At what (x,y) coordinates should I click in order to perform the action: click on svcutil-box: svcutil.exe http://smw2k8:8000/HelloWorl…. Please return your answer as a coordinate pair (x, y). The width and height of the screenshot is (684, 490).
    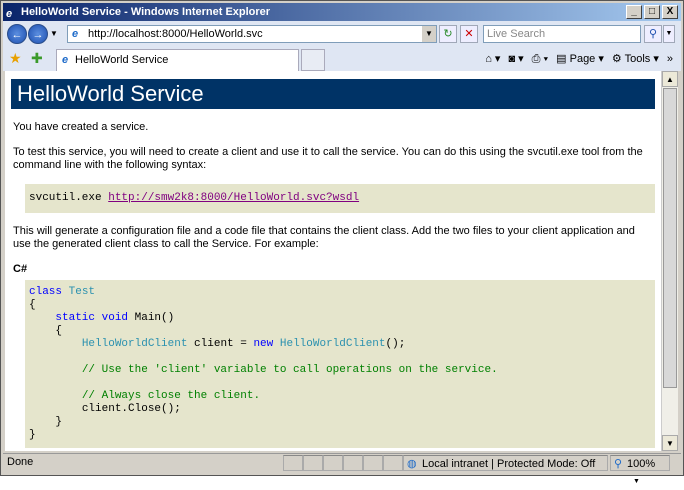
    Looking at the image, I should click on (340, 198).